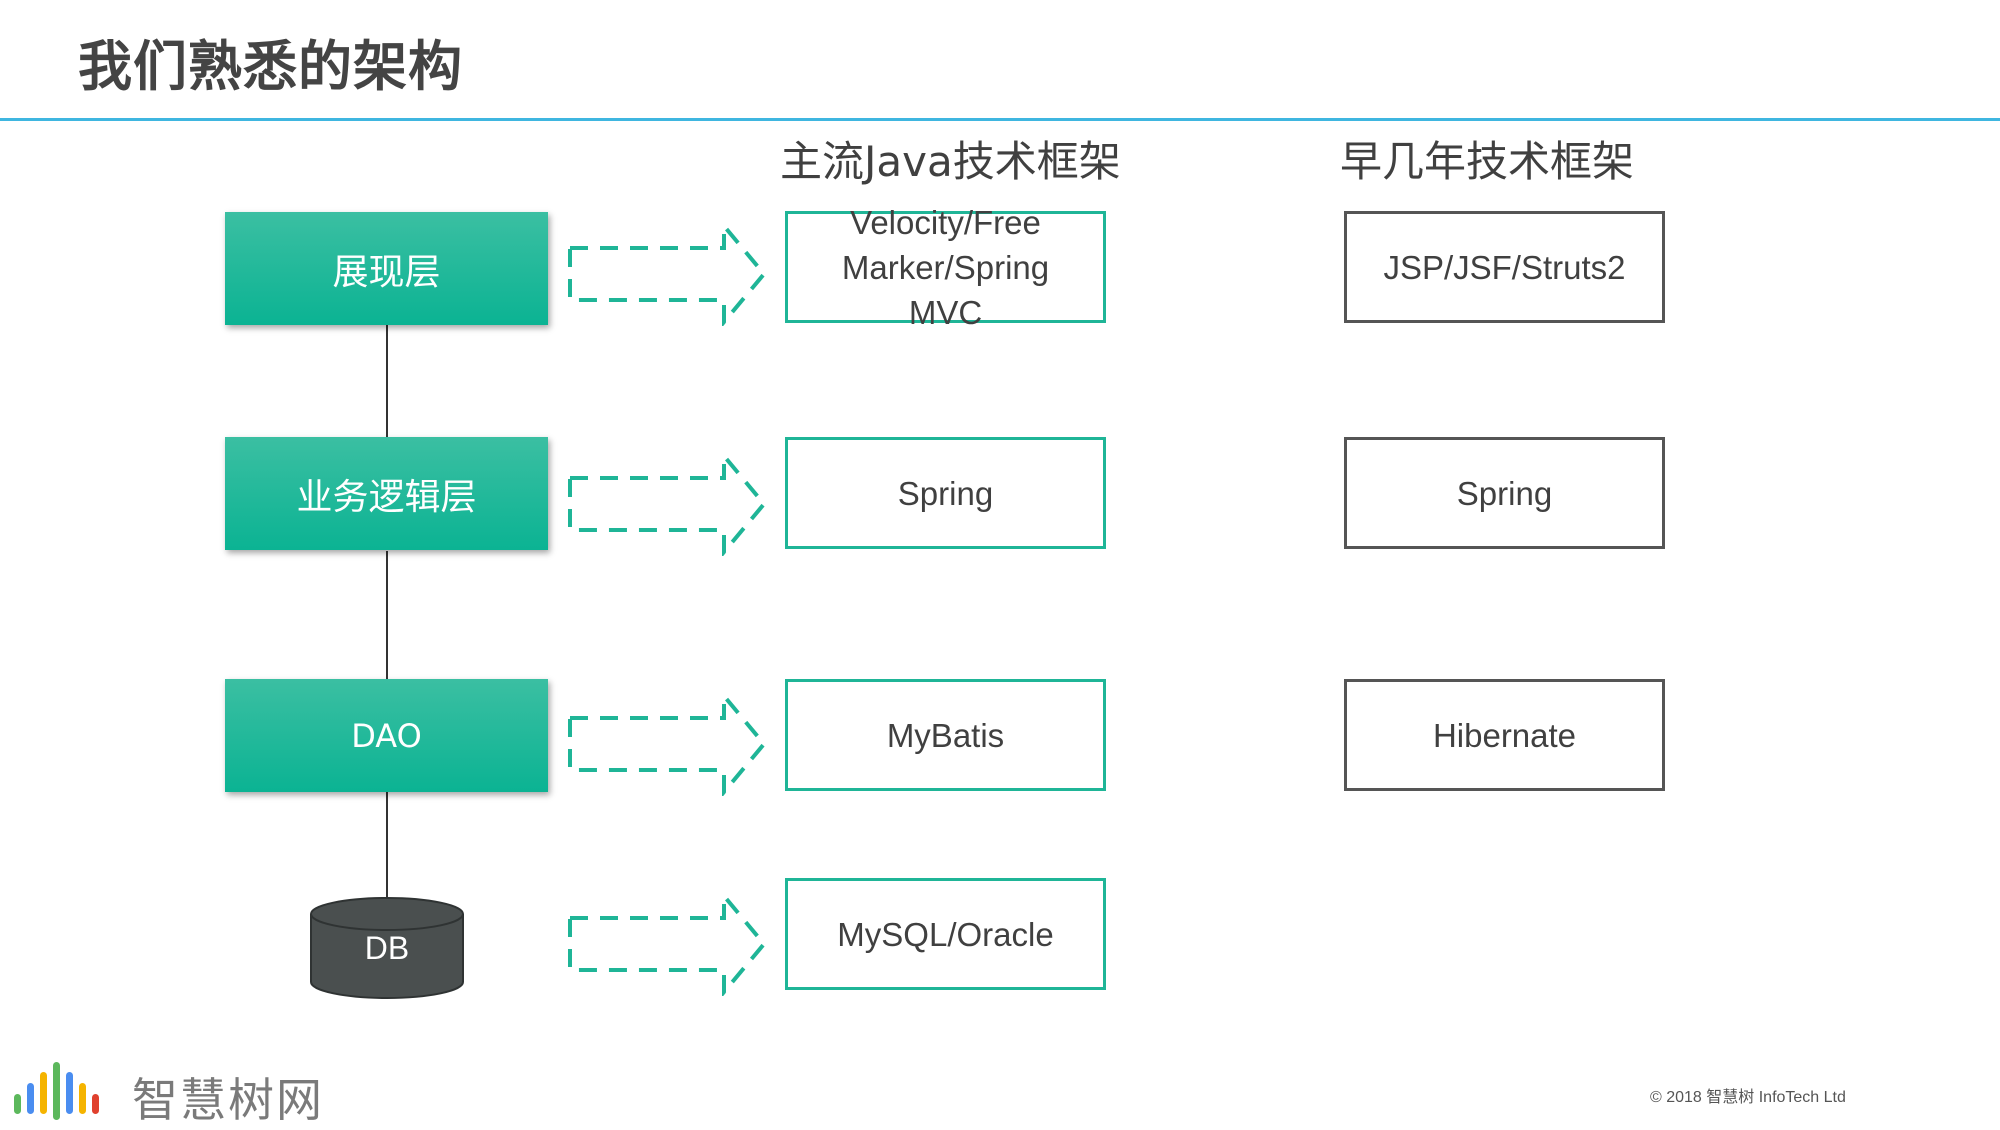 The width and height of the screenshot is (2000, 1130). What do you see at coordinates (1748, 1097) in the screenshot?
I see `copyright: © 2018 智慧树 InfoTech Ltd` at bounding box center [1748, 1097].